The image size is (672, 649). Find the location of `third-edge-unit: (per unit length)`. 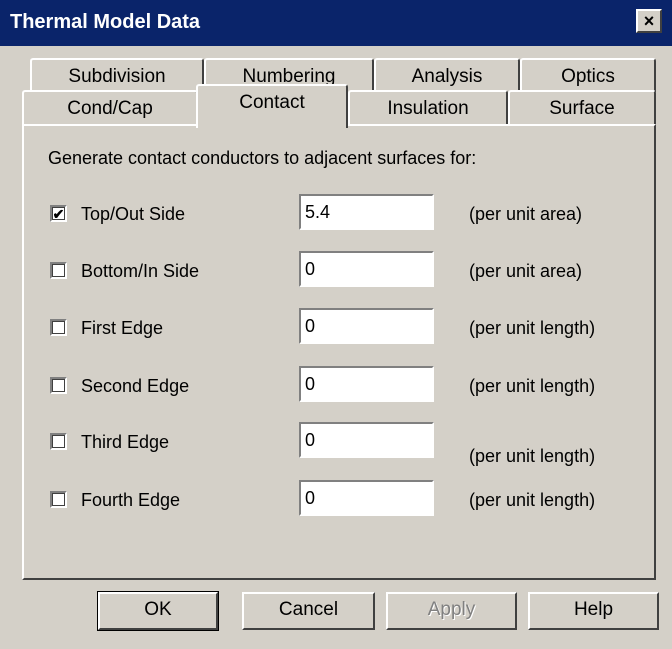

third-edge-unit: (per unit length) is located at coordinates (532, 456).